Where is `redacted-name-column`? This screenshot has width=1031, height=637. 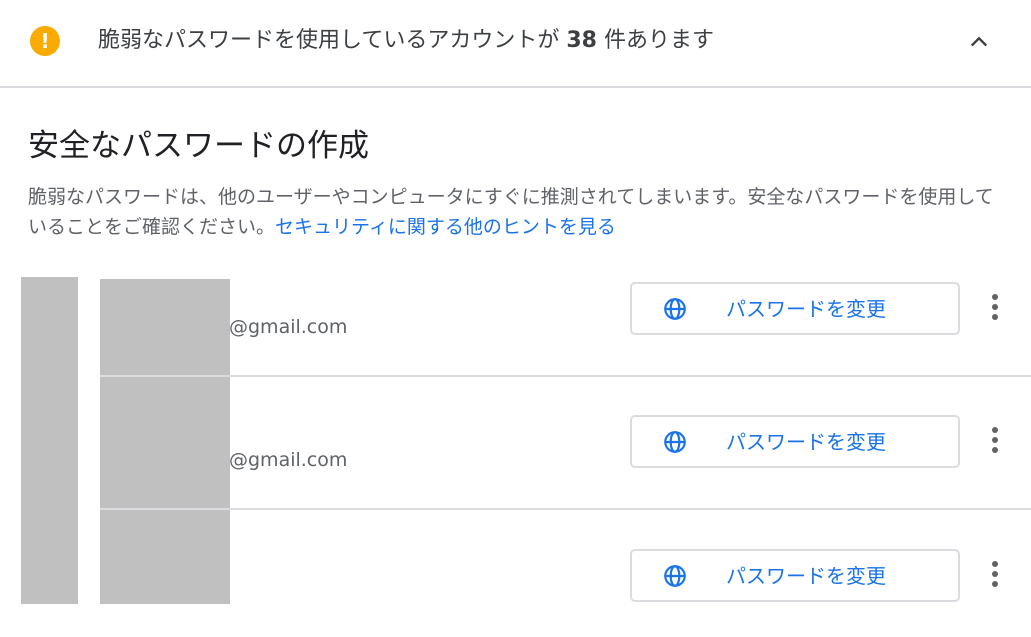
redacted-name-column is located at coordinates (165, 441).